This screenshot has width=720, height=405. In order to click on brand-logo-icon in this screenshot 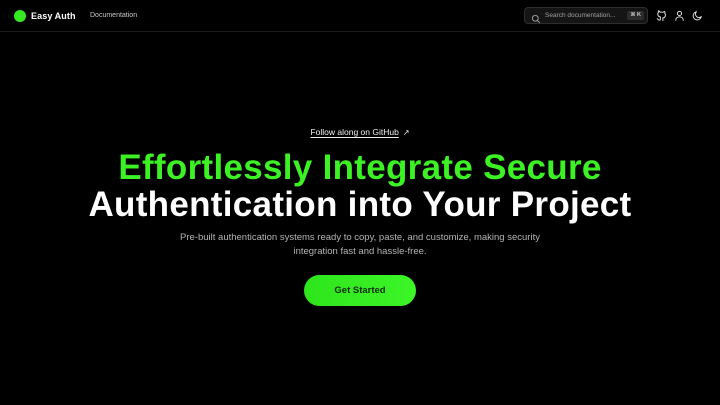, I will do `click(20, 16)`.